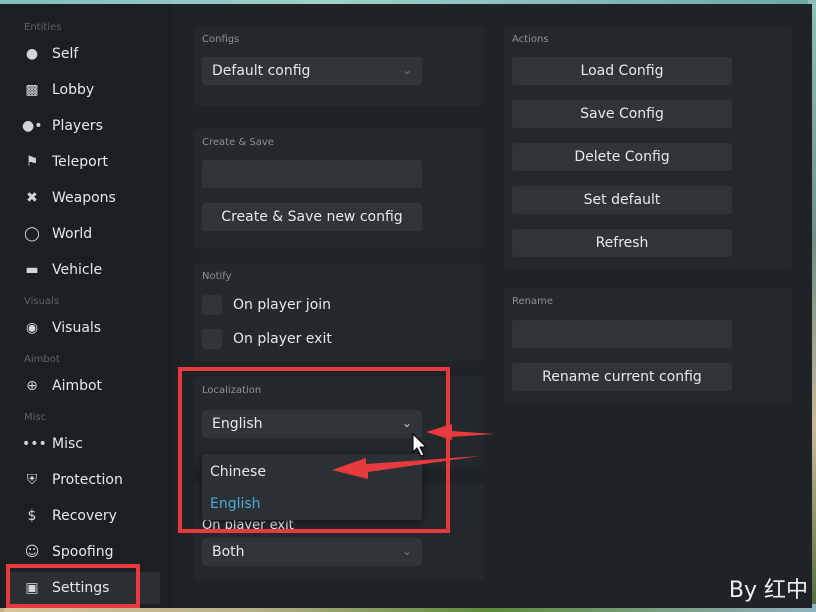 This screenshot has width=816, height=612. I want to click on watermark-text: By 红中, so click(768, 590).